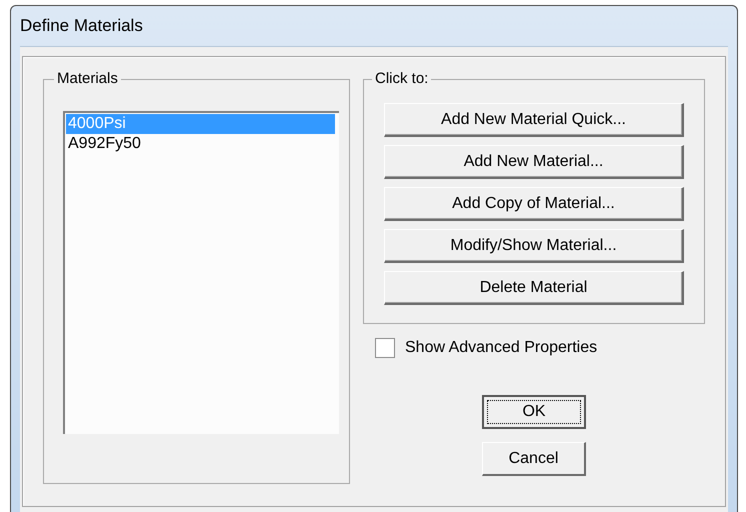 This screenshot has height=512, width=746. Describe the element at coordinates (534, 459) in the screenshot. I see `dialog-button: Cancel` at that location.